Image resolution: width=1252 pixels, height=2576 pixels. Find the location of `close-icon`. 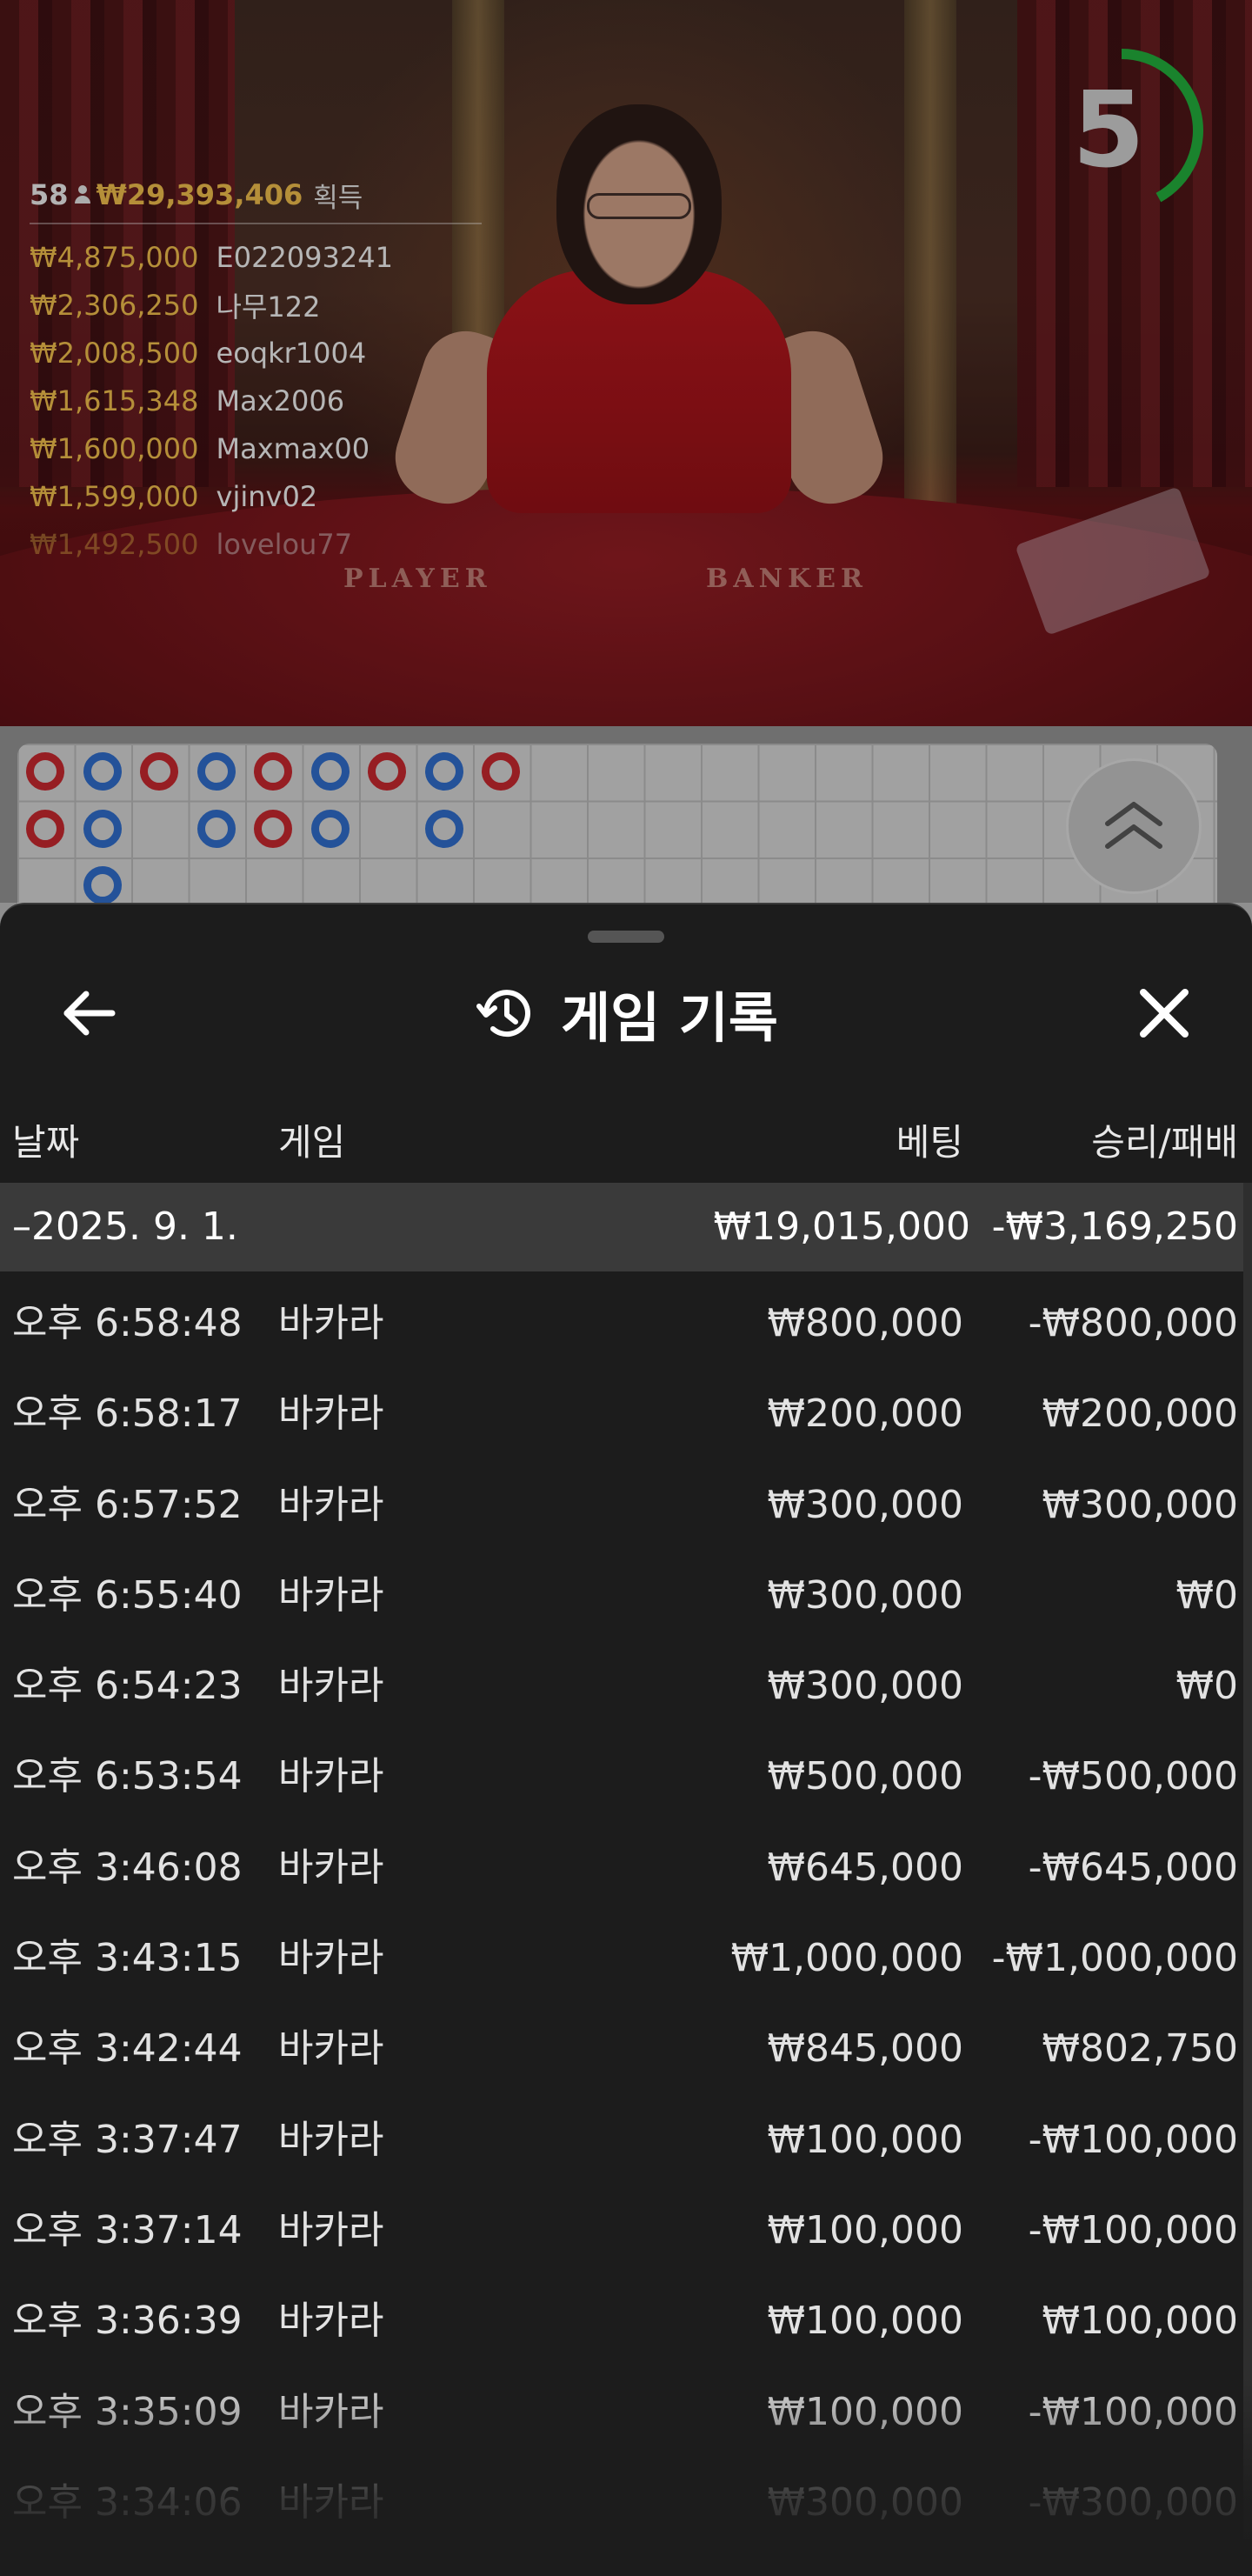

close-icon is located at coordinates (1165, 1013).